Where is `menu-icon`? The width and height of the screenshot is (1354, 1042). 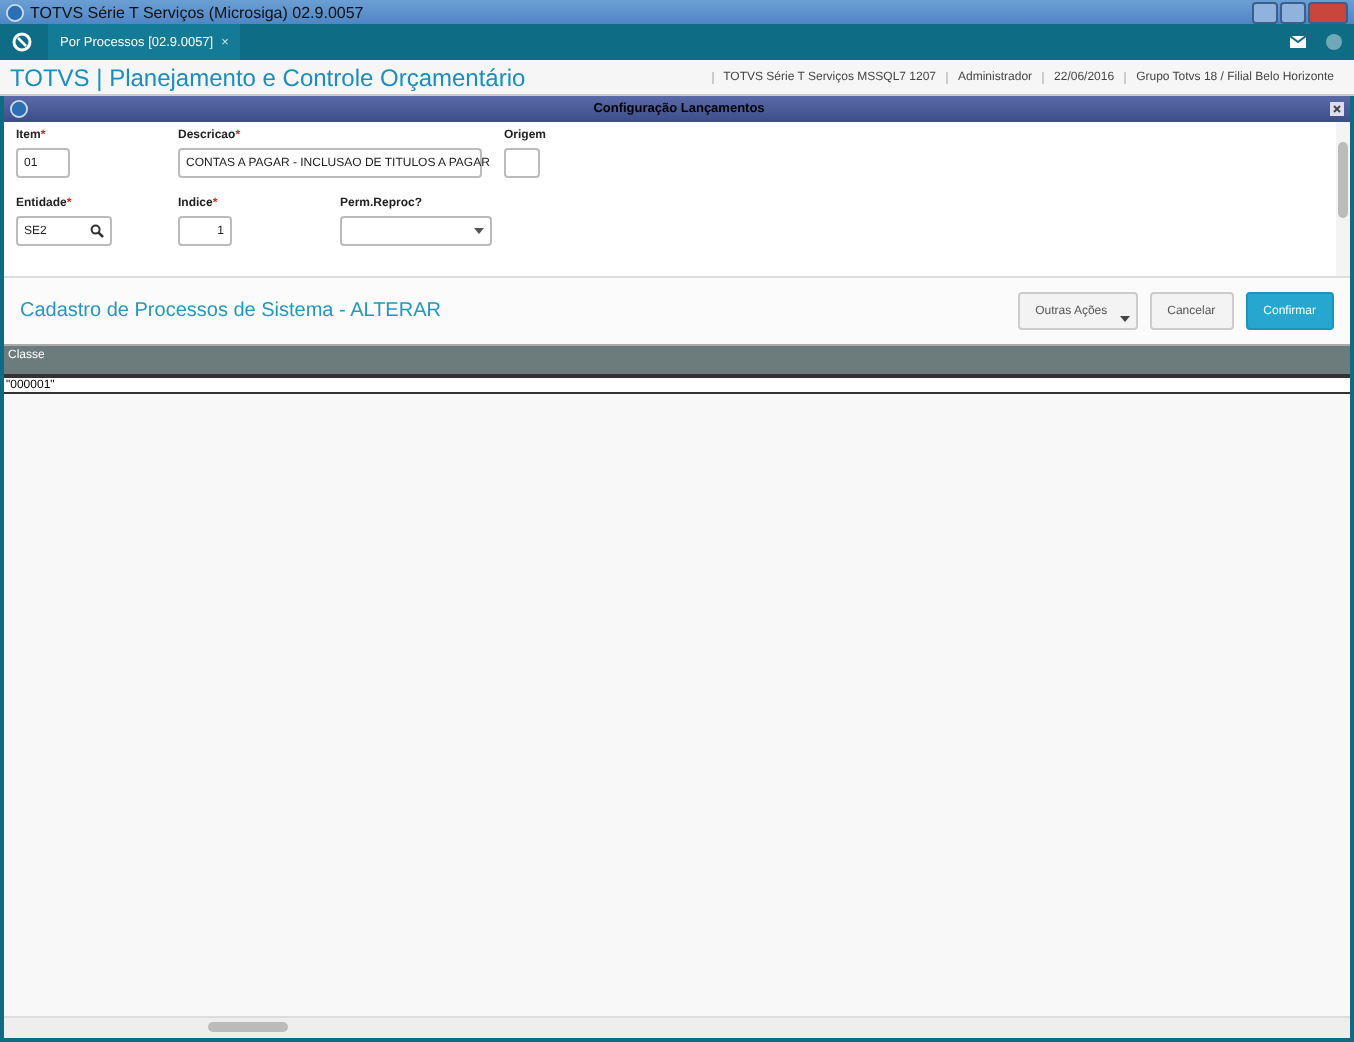 menu-icon is located at coordinates (22, 42).